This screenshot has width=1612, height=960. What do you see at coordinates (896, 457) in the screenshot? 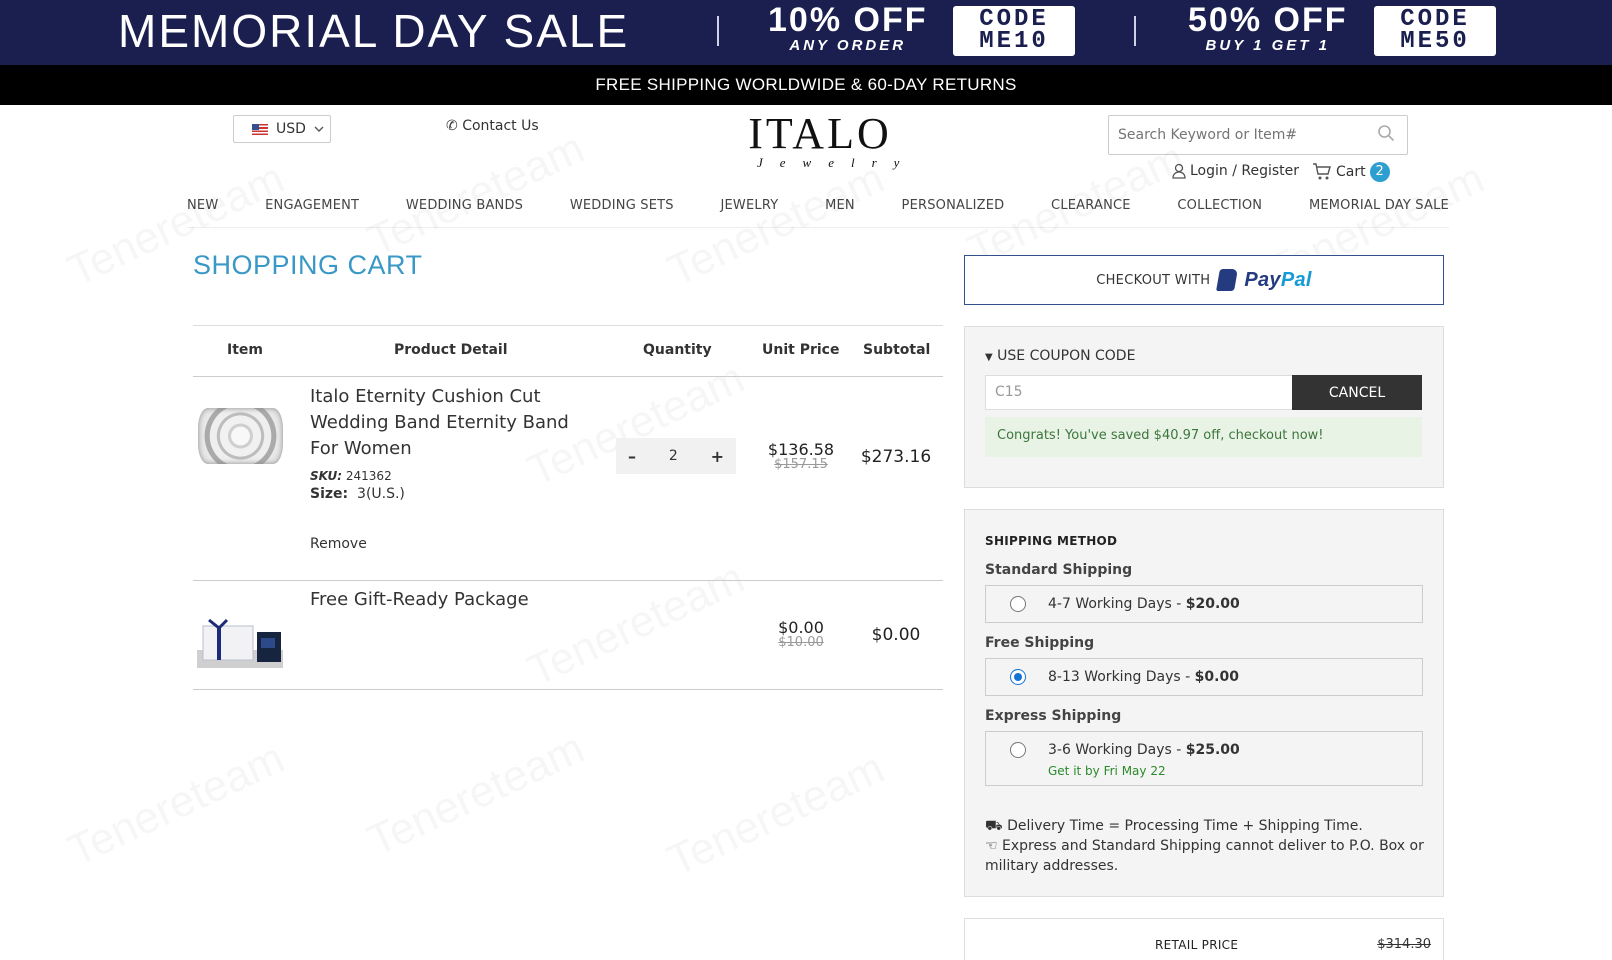
I see `row-subtotal: $273.16` at bounding box center [896, 457].